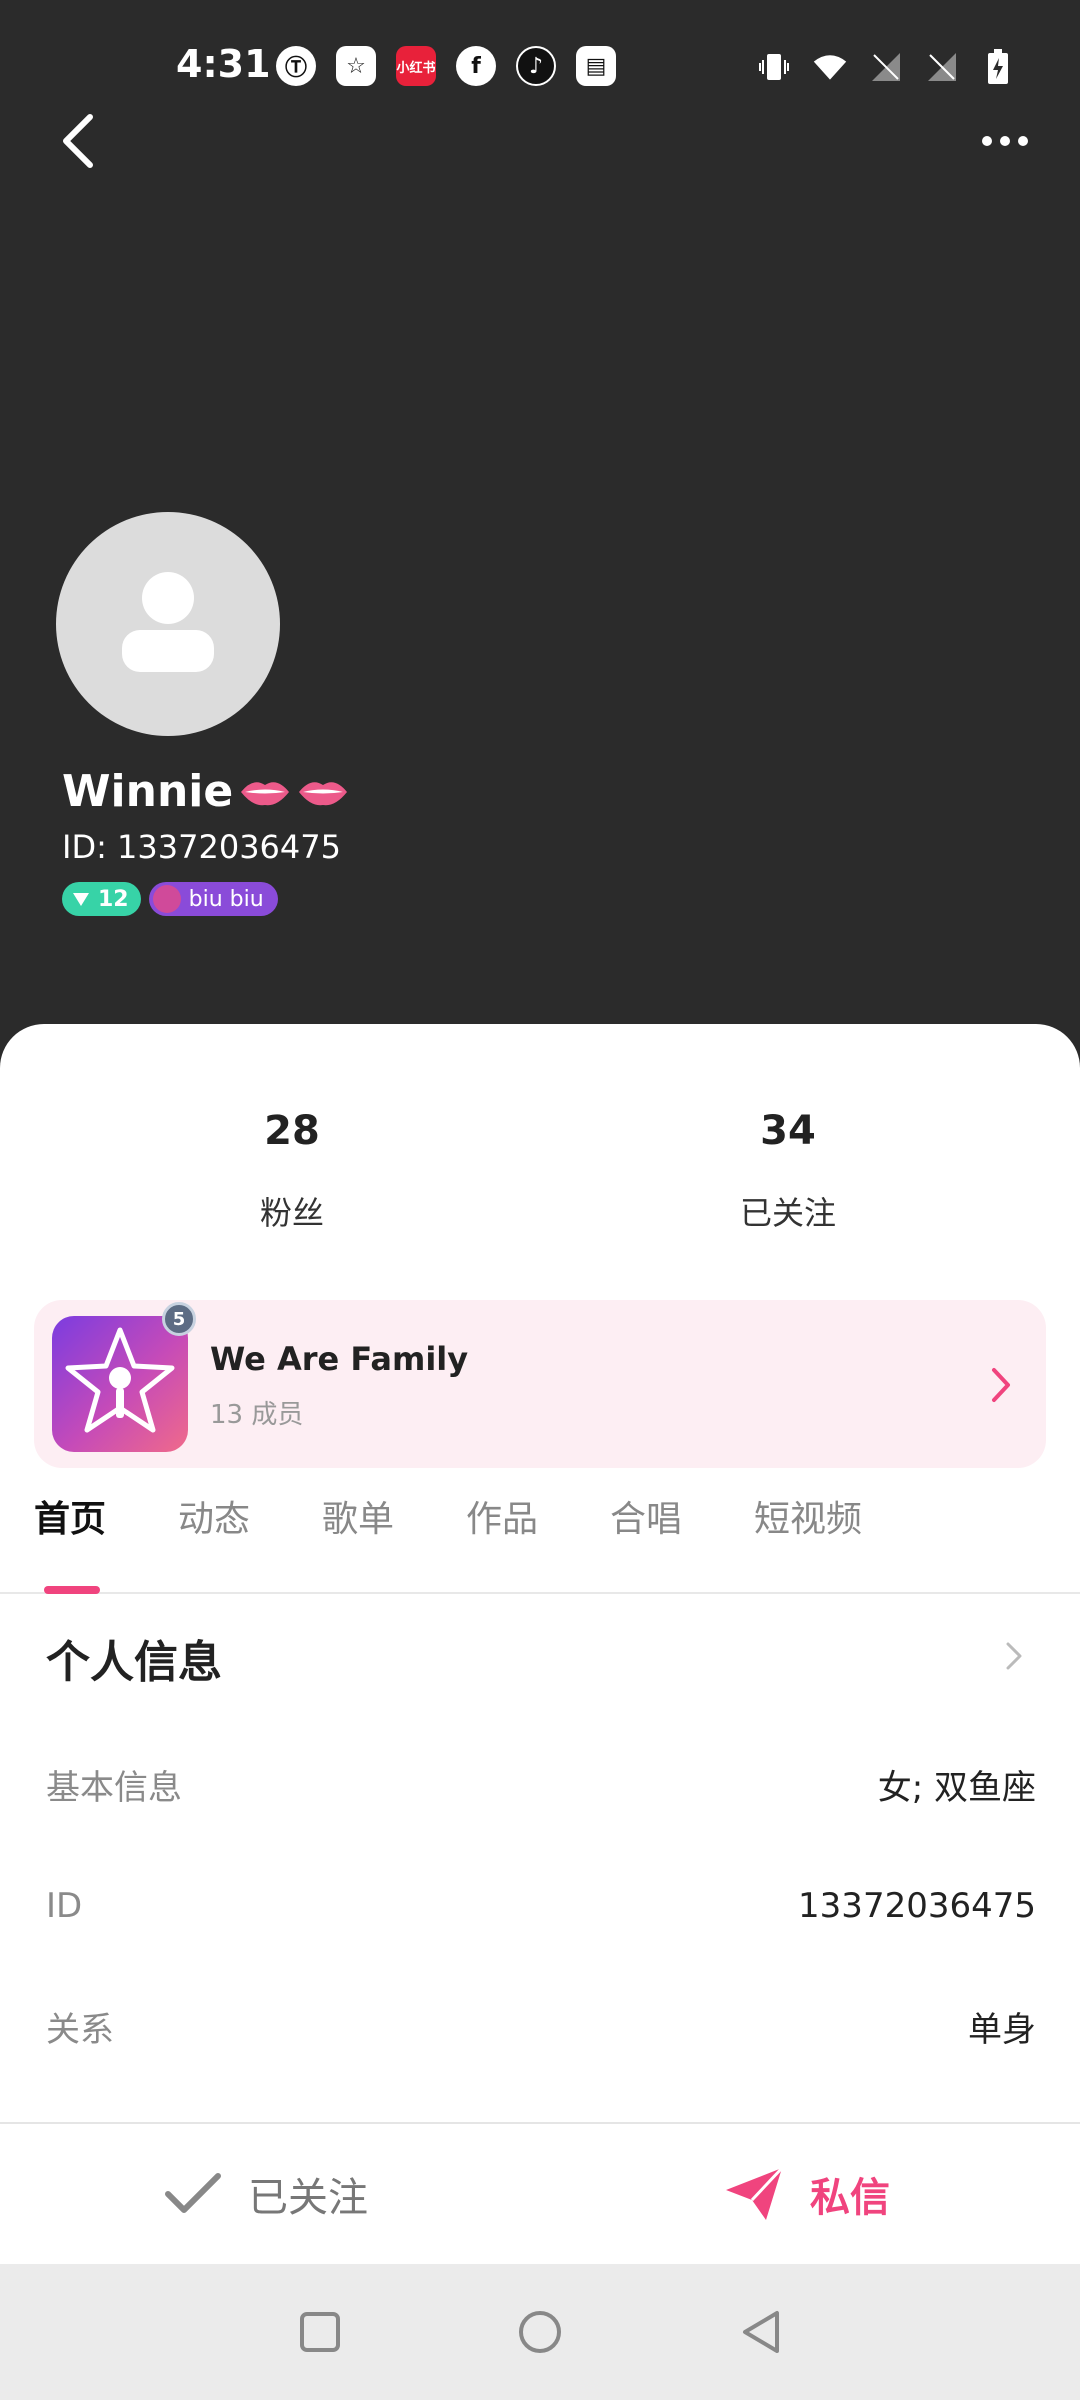 The image size is (1080, 2400). I want to click on tab-duets: 合唱, so click(646, 1539).